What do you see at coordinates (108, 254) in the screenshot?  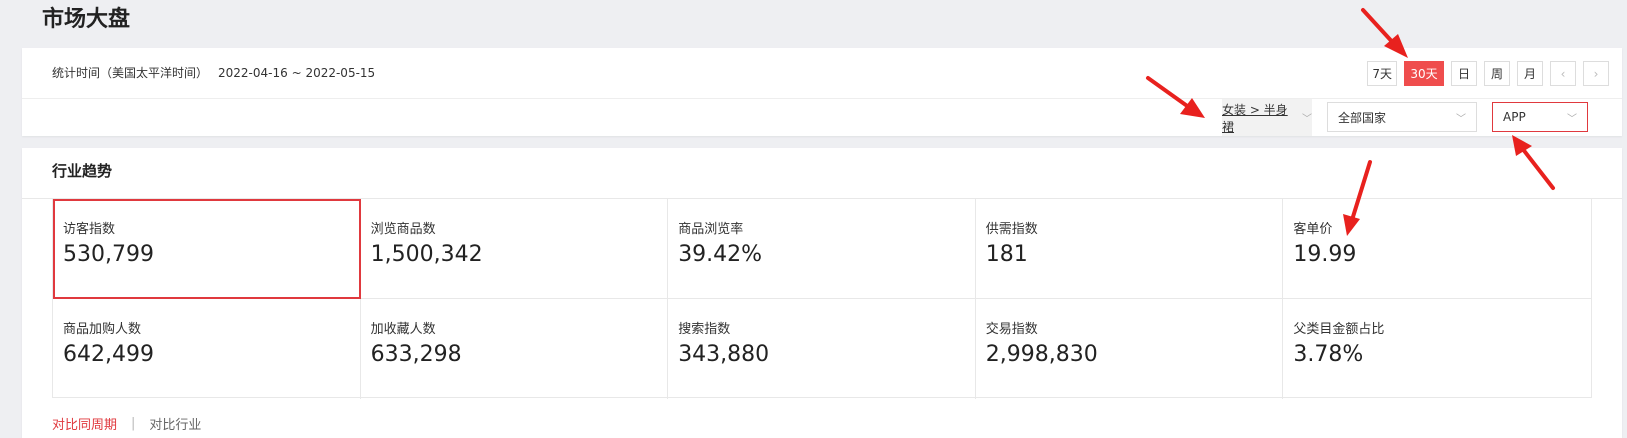 I see `metric-value: 530,799` at bounding box center [108, 254].